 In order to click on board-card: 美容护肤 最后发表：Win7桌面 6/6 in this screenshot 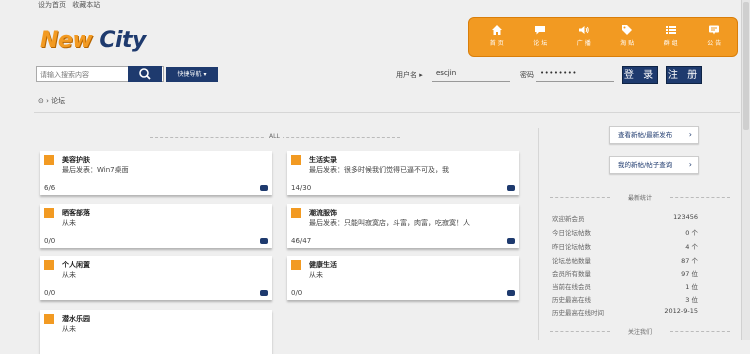, I will do `click(156, 173)`.